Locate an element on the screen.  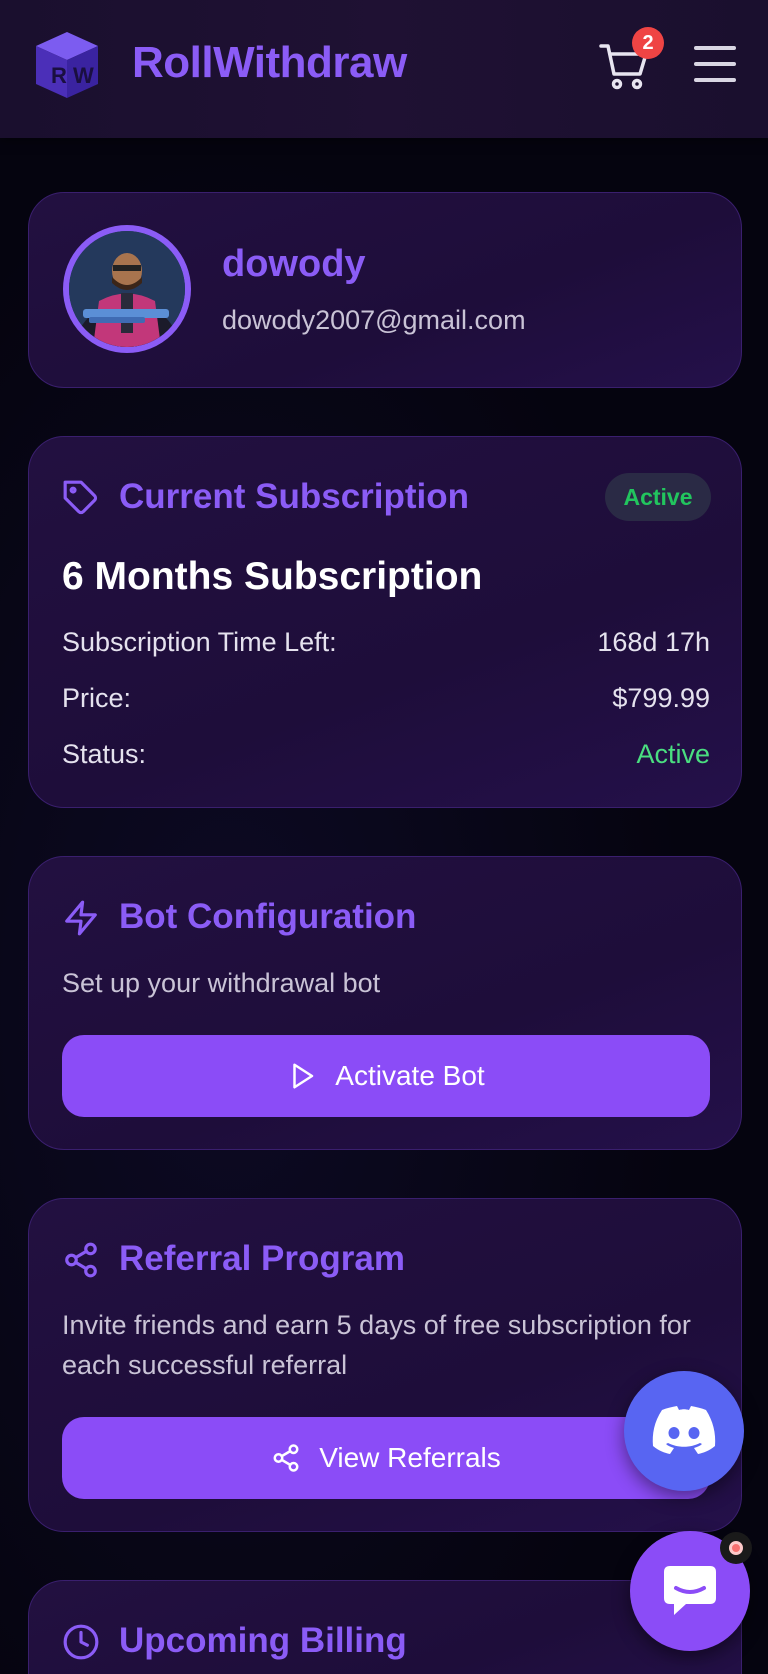
view-referrals-button: View Referrals is located at coordinates (386, 1458).